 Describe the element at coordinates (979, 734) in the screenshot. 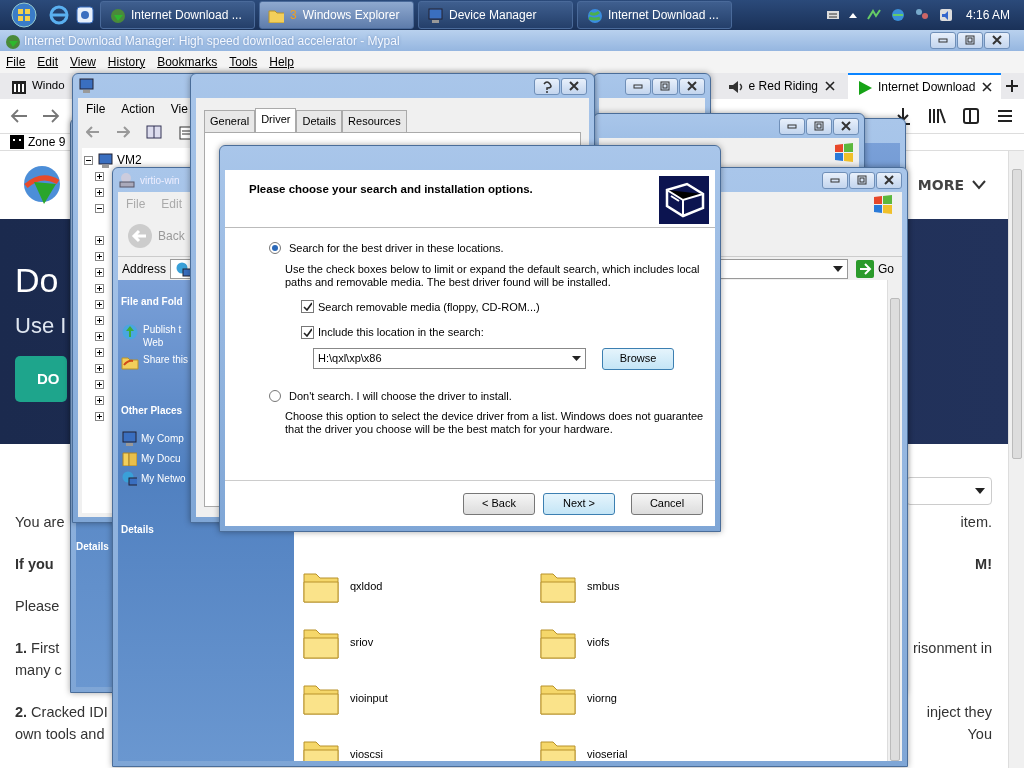

I see `paragraph-text: You` at that location.